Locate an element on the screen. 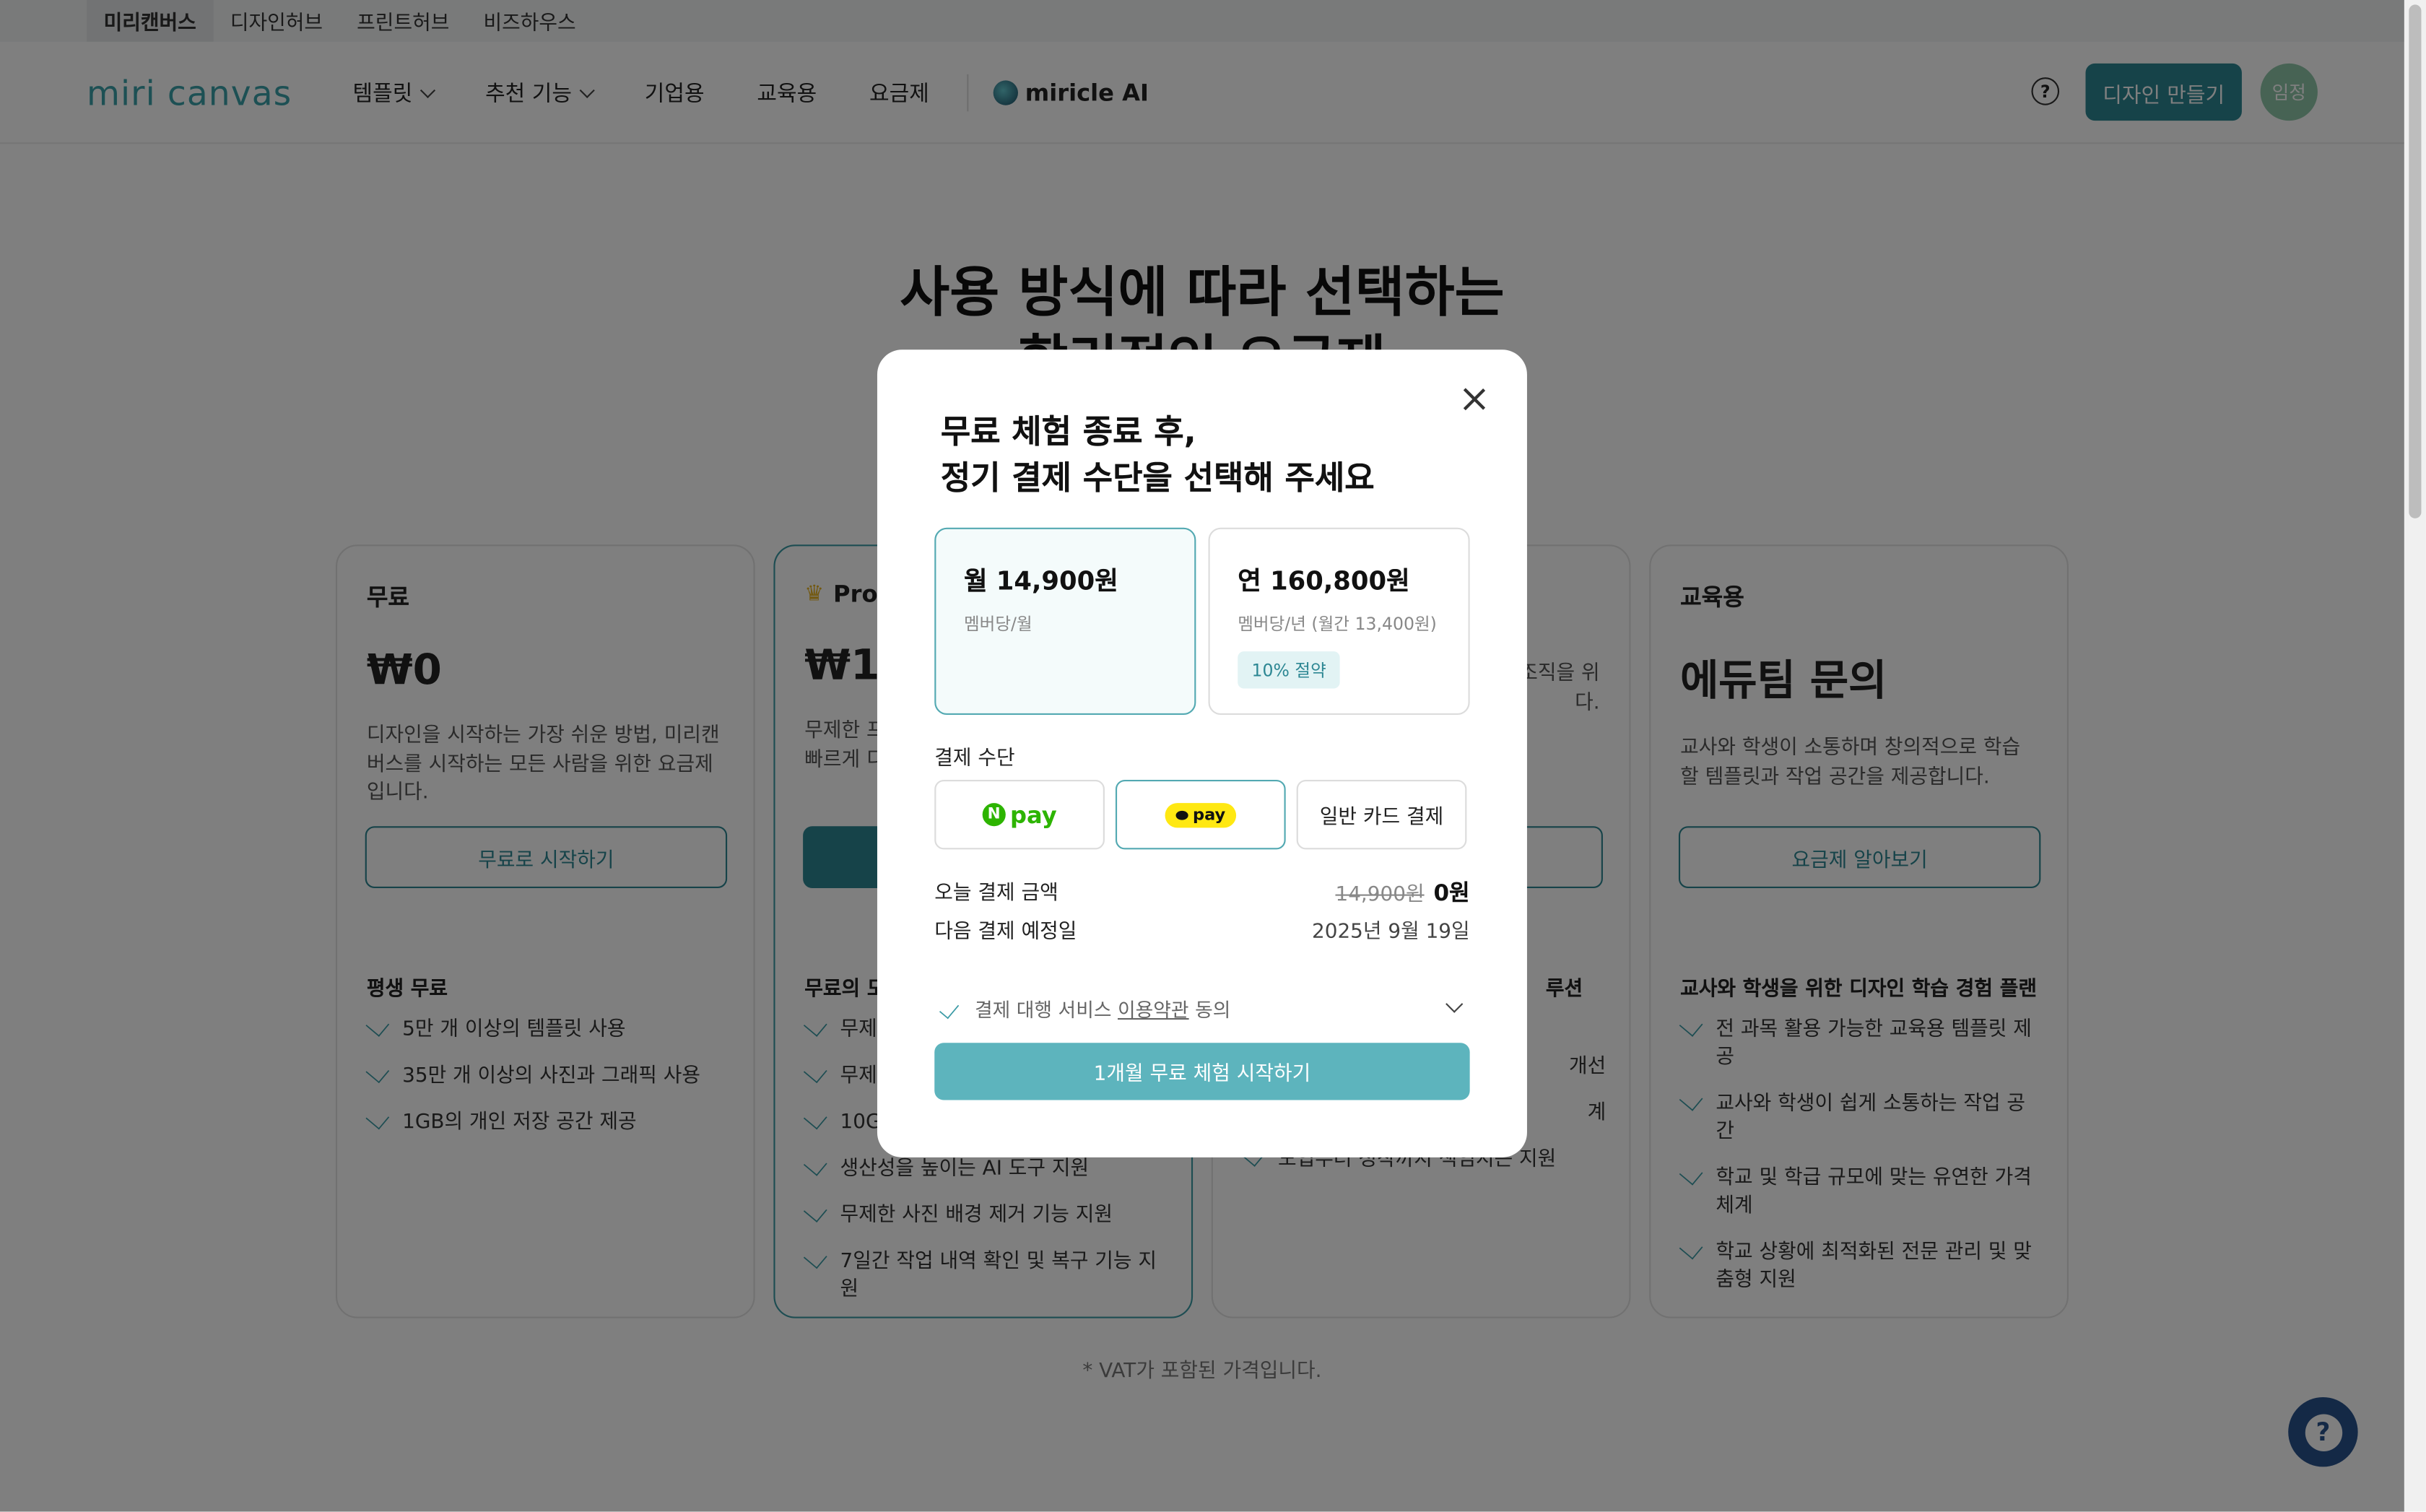  plan-unit: 멤버당/년 (월간 13,400원) is located at coordinates (1337, 624).